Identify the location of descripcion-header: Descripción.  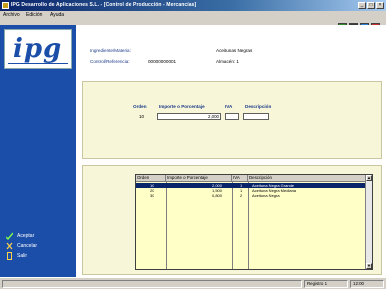
(258, 106).